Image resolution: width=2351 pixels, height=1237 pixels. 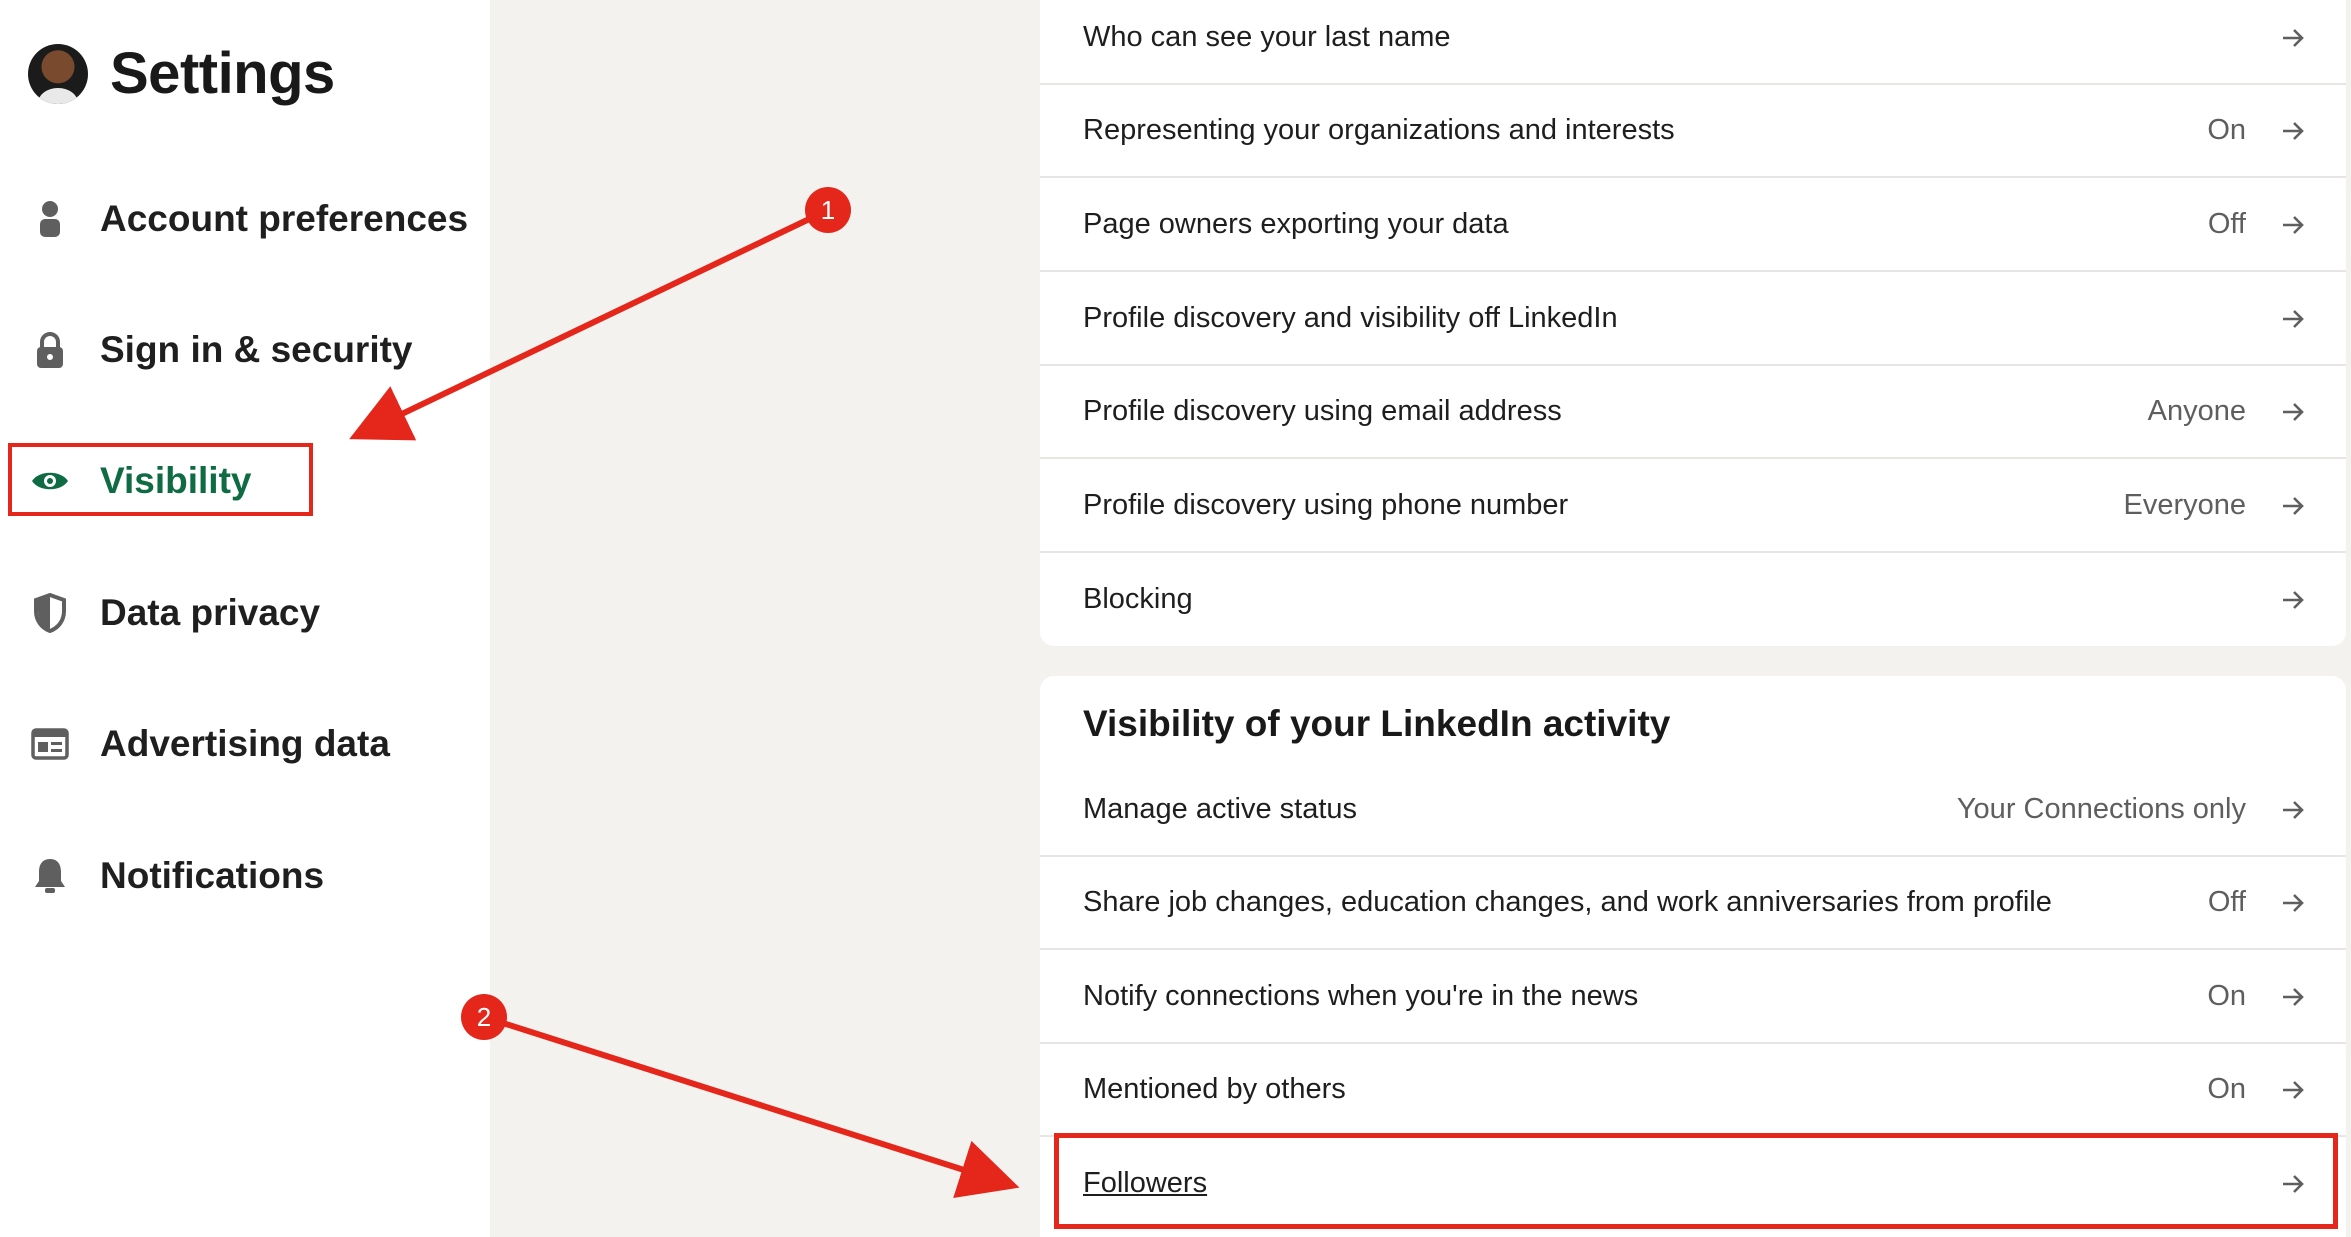 I want to click on svg-text: 1, so click(x=828, y=210).